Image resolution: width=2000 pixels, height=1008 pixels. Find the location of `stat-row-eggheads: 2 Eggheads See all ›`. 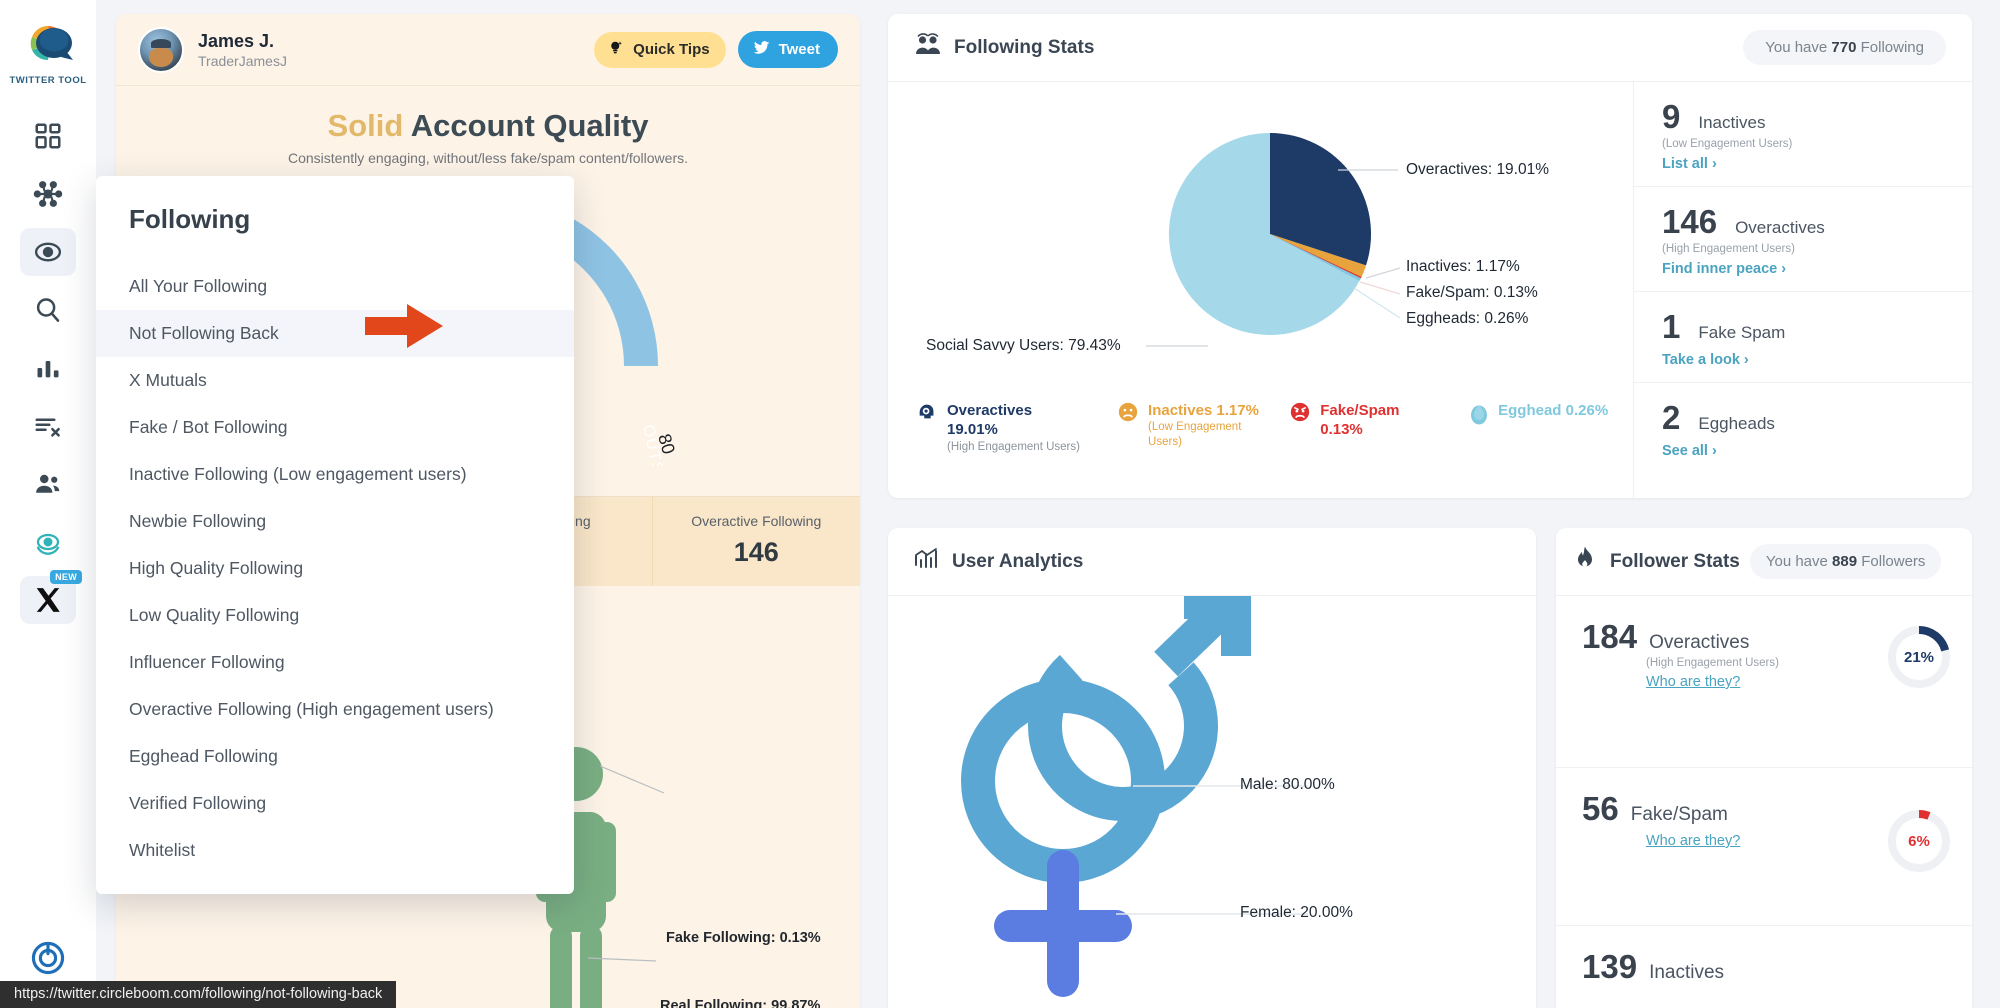

stat-row-eggheads: 2 Eggheads See all › is located at coordinates (1803, 428).